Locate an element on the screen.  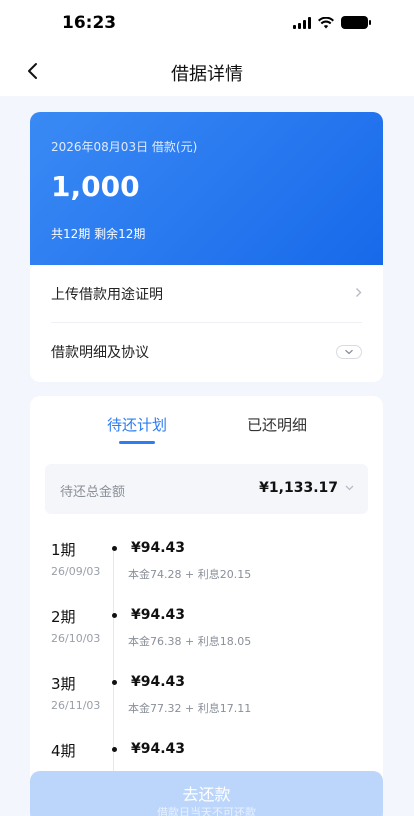
upload-proof-row: 上传借款用途证明 is located at coordinates (206, 294).